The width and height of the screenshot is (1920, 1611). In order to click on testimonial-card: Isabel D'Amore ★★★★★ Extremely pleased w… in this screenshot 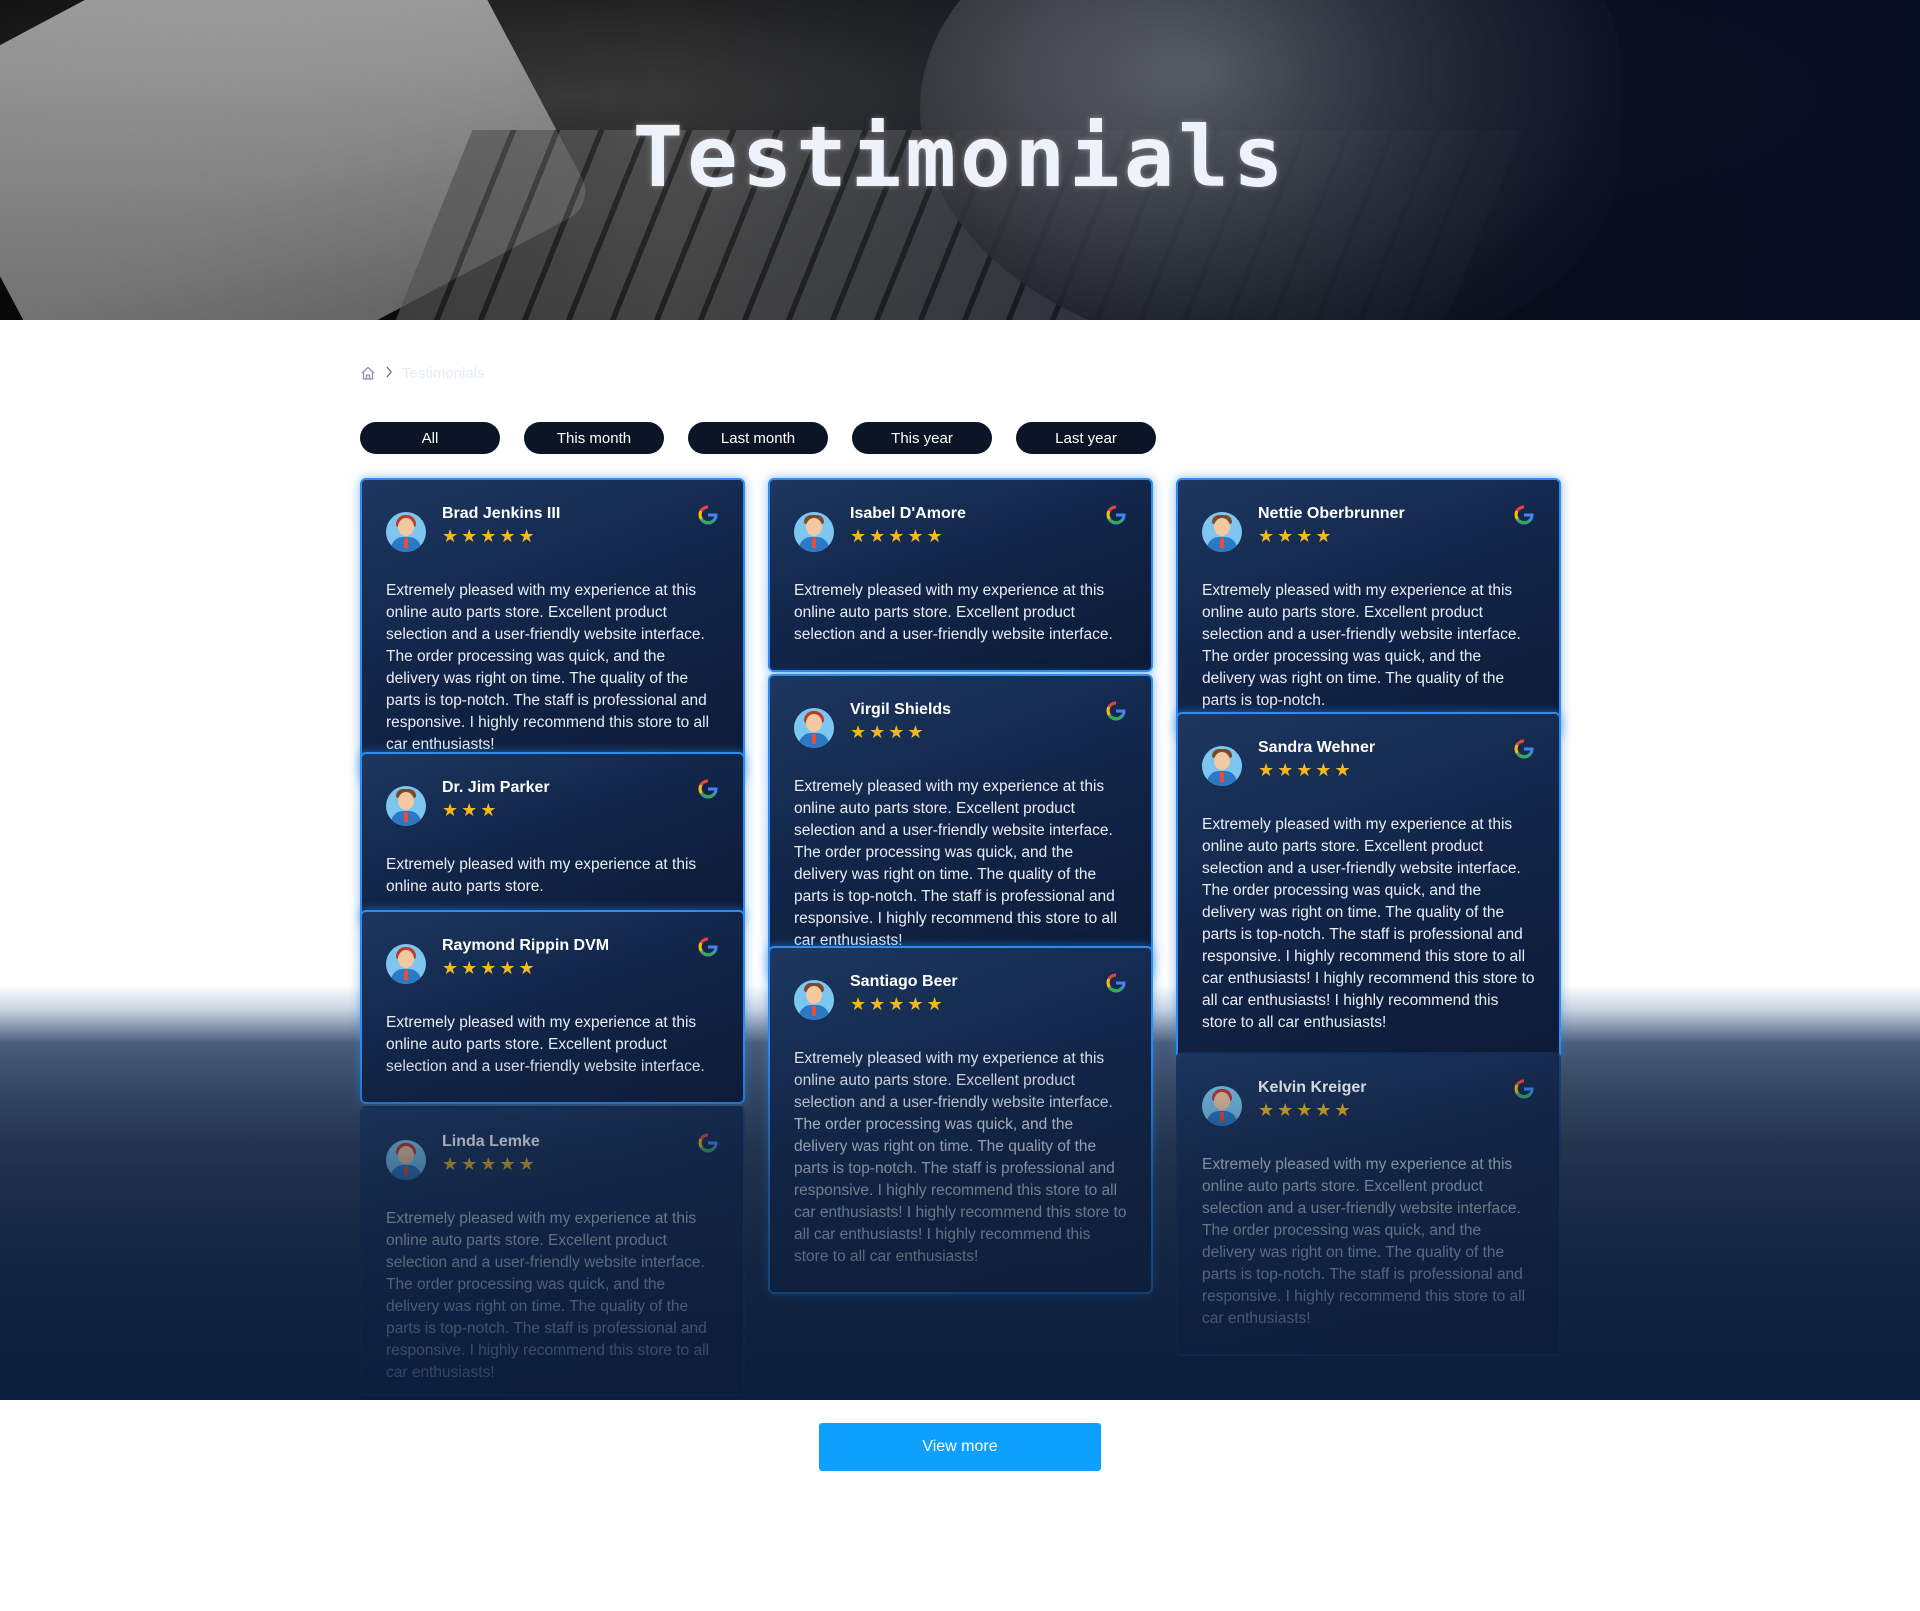, I will do `click(960, 575)`.